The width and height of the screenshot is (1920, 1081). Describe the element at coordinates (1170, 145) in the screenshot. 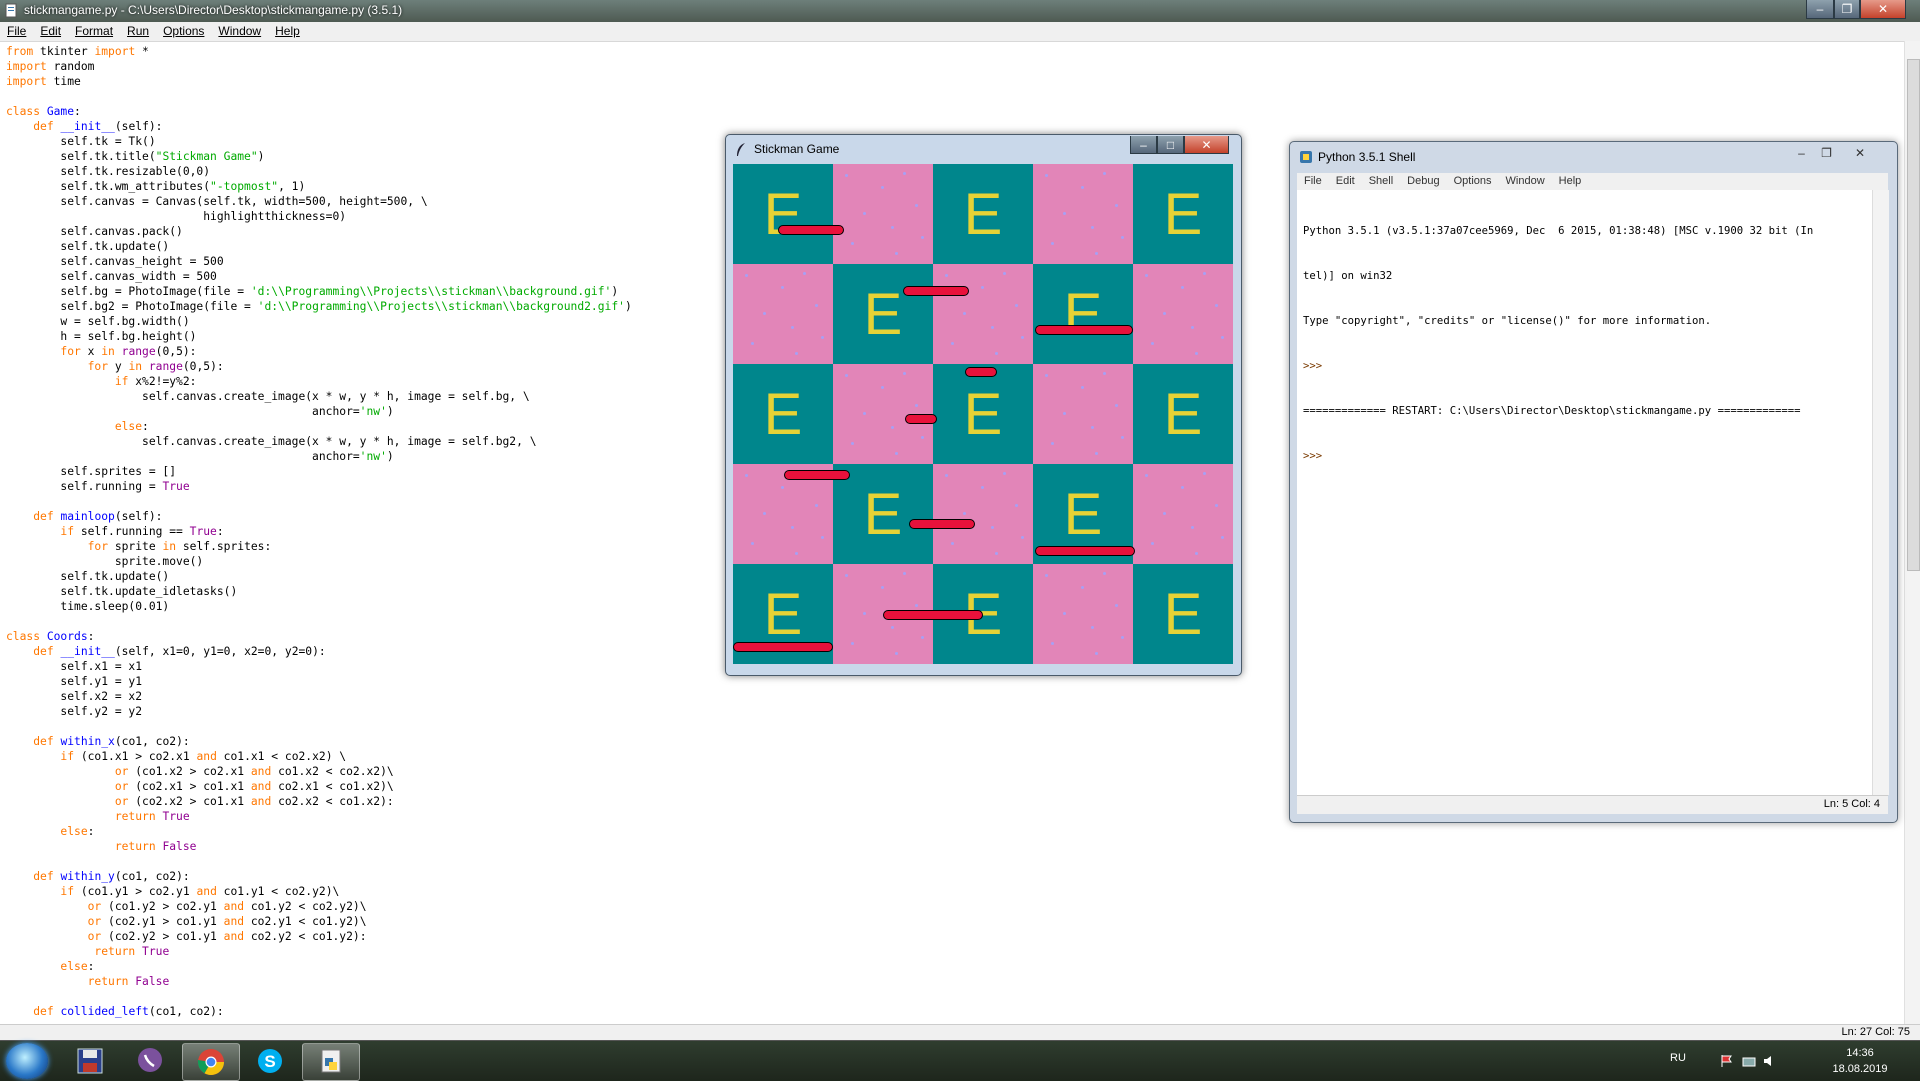

I see `game-maximize-button: □` at that location.